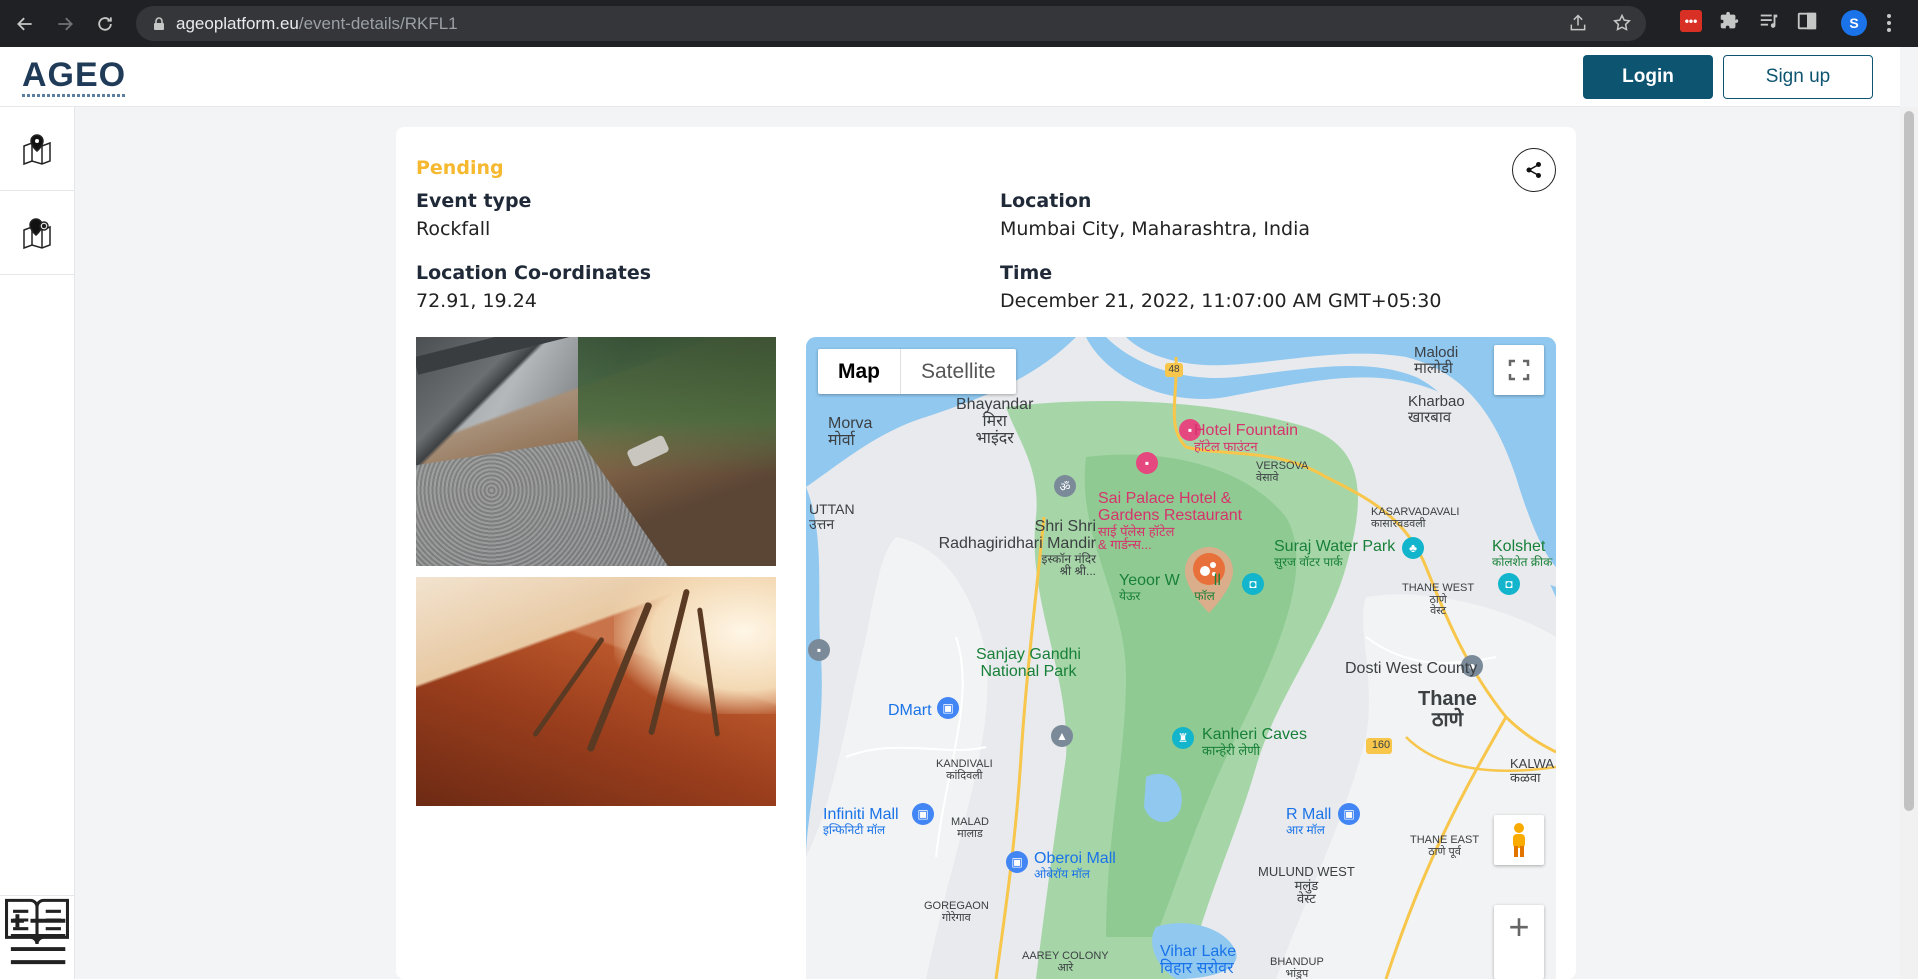 This screenshot has height=979, width=1918. Describe the element at coordinates (995, 404) in the screenshot. I see `map-label-bhayandar: Bhayandar` at that location.